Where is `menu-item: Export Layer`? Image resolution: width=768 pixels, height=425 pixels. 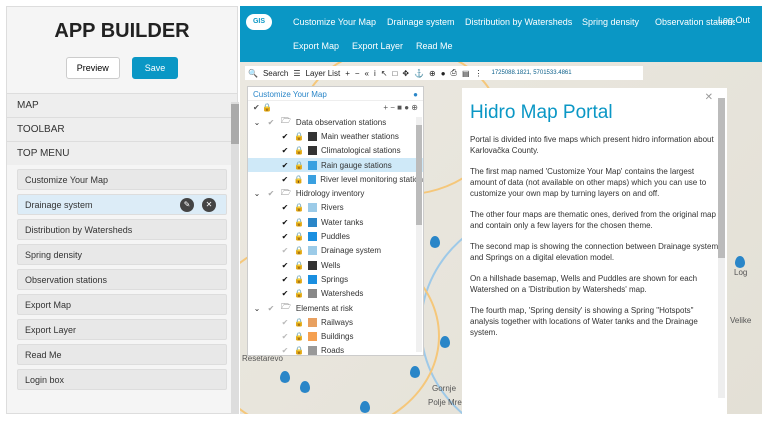 menu-item: Export Layer is located at coordinates (122, 329).